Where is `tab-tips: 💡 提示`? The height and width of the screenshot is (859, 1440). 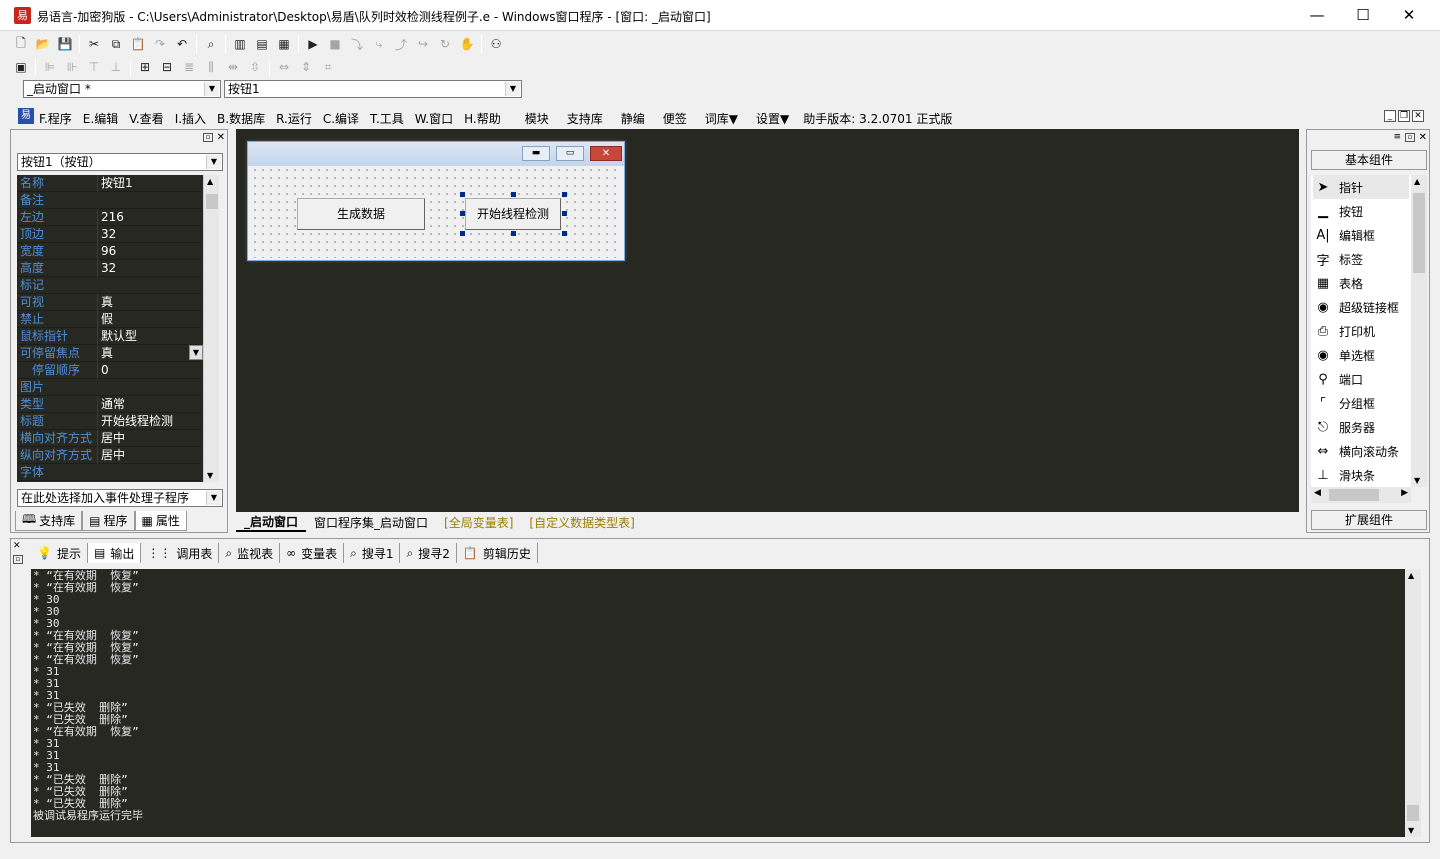 tab-tips: 💡 提示 is located at coordinates (59, 553).